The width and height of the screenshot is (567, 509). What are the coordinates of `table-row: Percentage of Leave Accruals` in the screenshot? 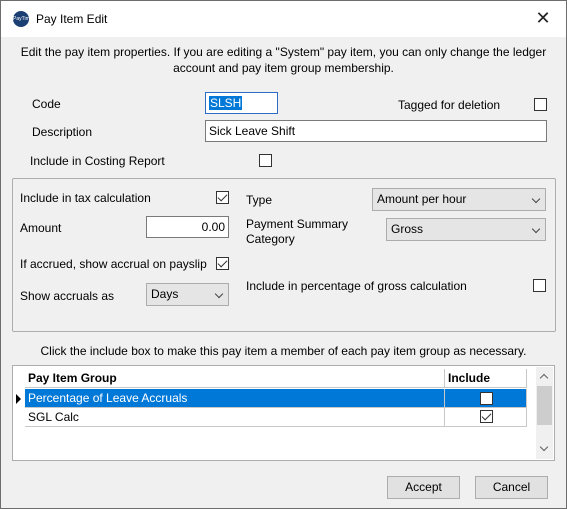 It's located at (270, 398).